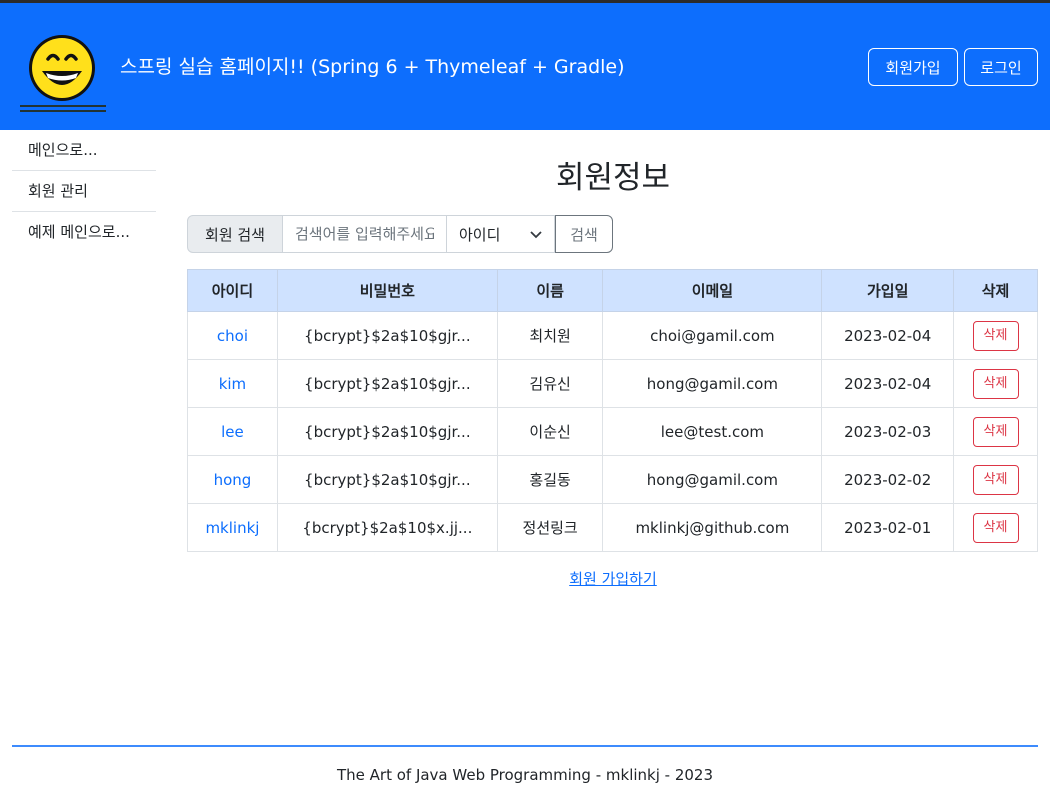 This screenshot has width=1050, height=812. What do you see at coordinates (365, 234) in the screenshot?
I see `search-input` at bounding box center [365, 234].